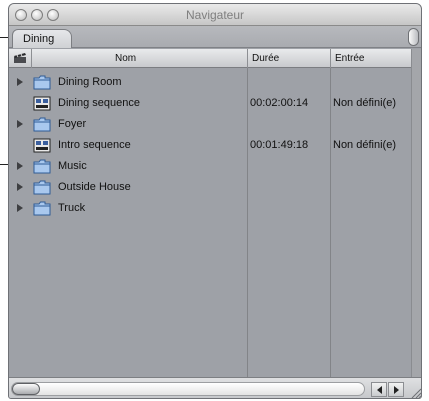 The width and height of the screenshot is (429, 401). What do you see at coordinates (72, 208) in the screenshot?
I see `item-name: Truck` at bounding box center [72, 208].